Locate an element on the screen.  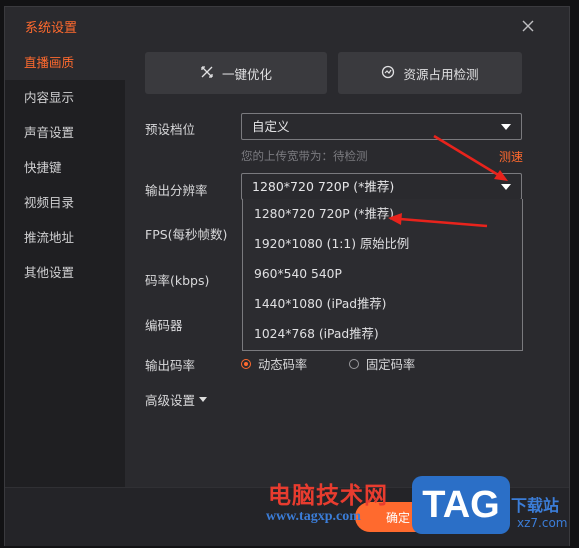
speed-test-link: 测速 is located at coordinates (511, 156).